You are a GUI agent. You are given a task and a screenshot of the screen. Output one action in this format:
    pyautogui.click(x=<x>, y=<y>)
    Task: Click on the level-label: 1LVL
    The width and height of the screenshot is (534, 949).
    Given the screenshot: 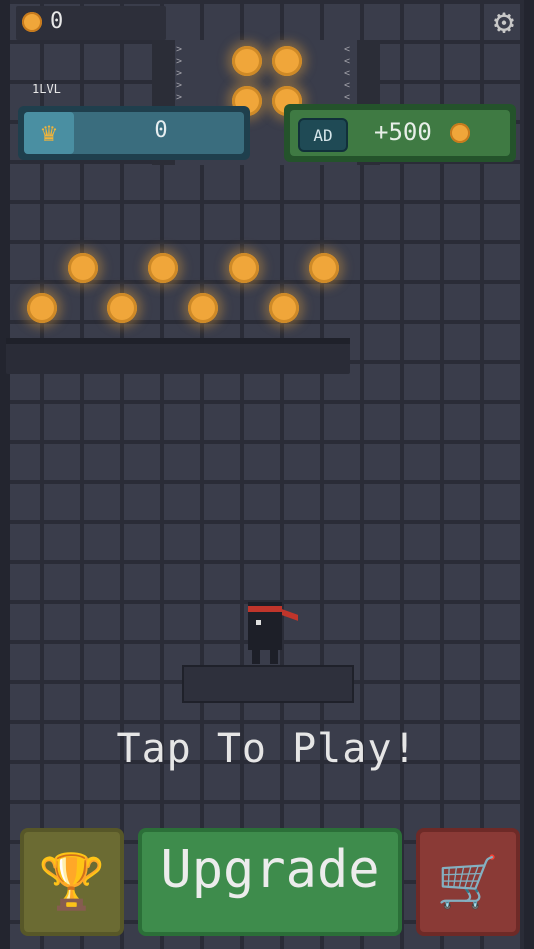 What is the action you would take?
    pyautogui.click(x=46, y=89)
    